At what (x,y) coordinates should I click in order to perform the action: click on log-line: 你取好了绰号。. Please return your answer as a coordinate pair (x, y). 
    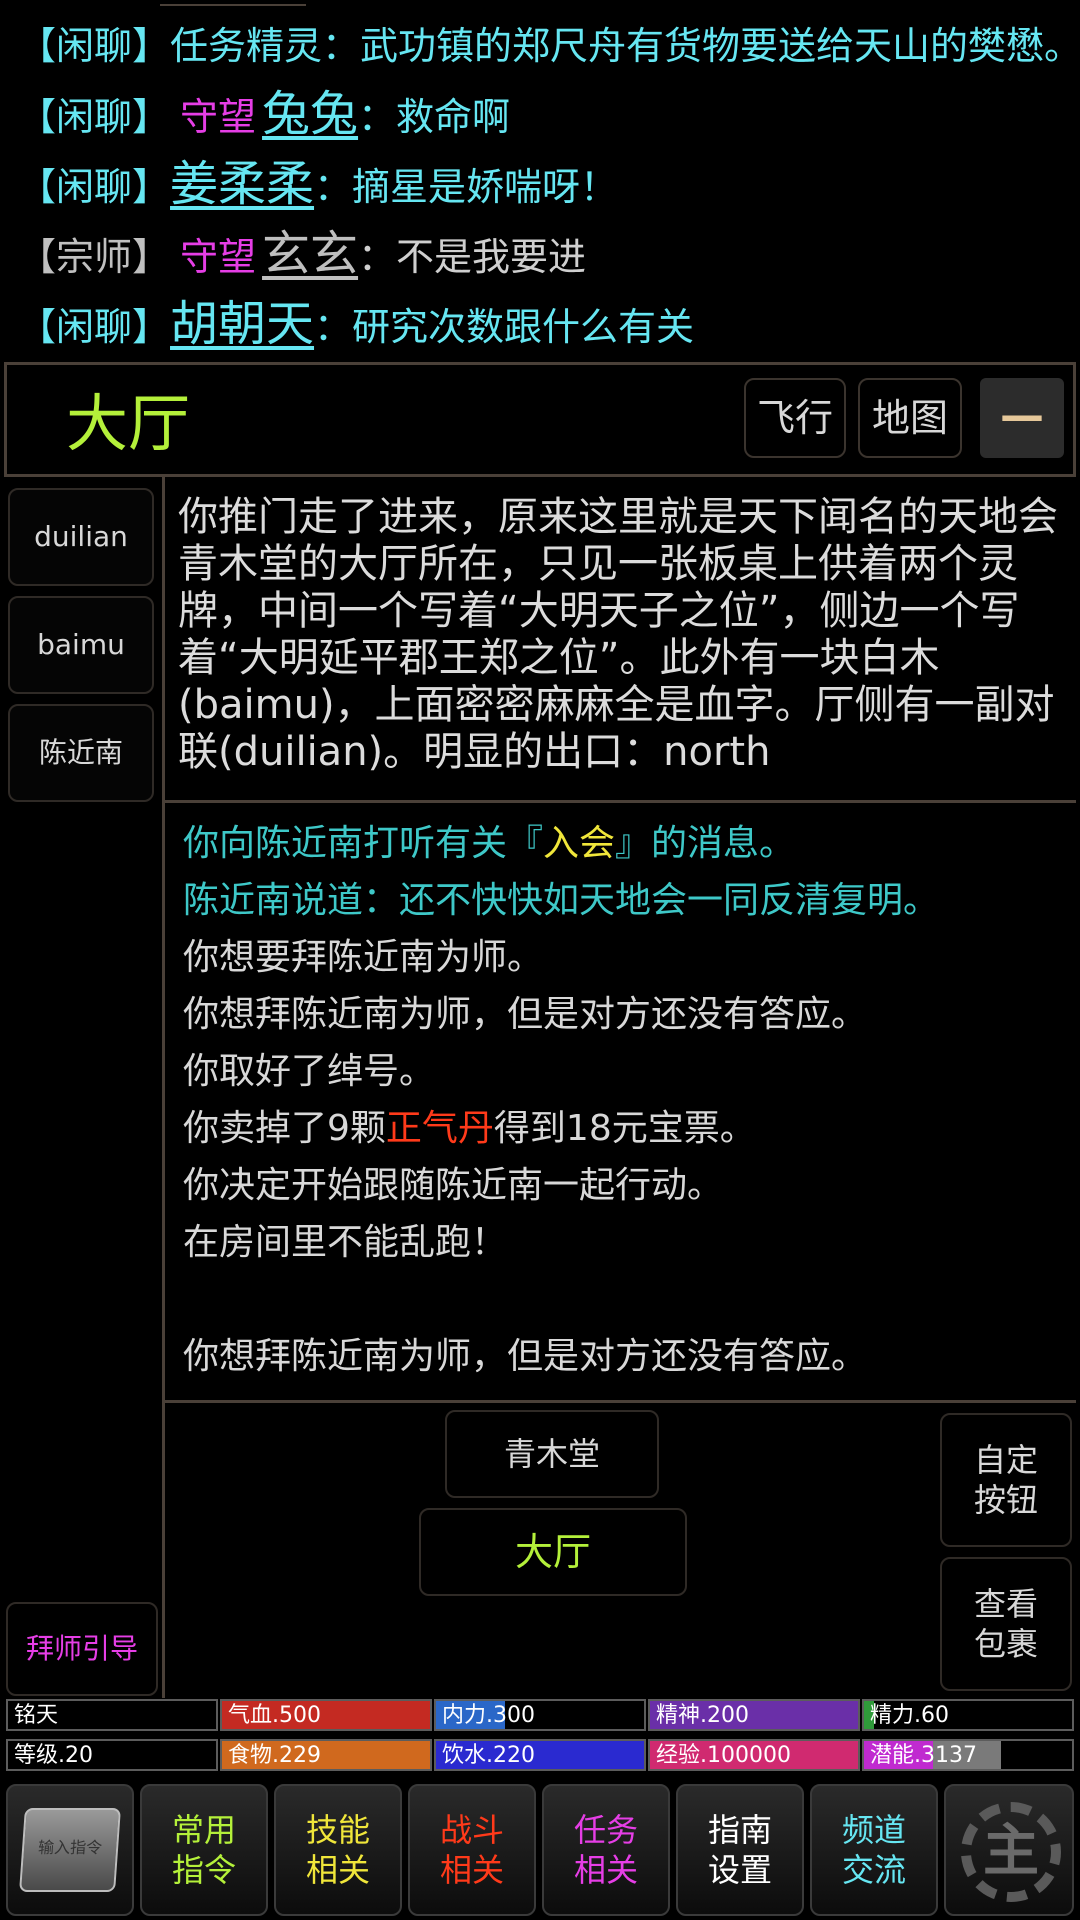
    Looking at the image, I should click on (309, 1071).